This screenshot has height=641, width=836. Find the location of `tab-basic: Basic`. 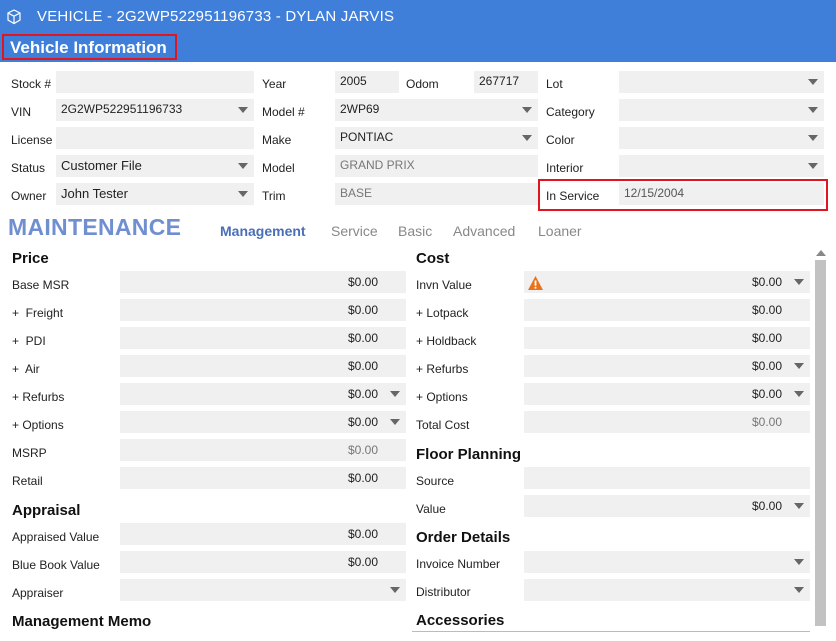

tab-basic: Basic is located at coordinates (415, 231).